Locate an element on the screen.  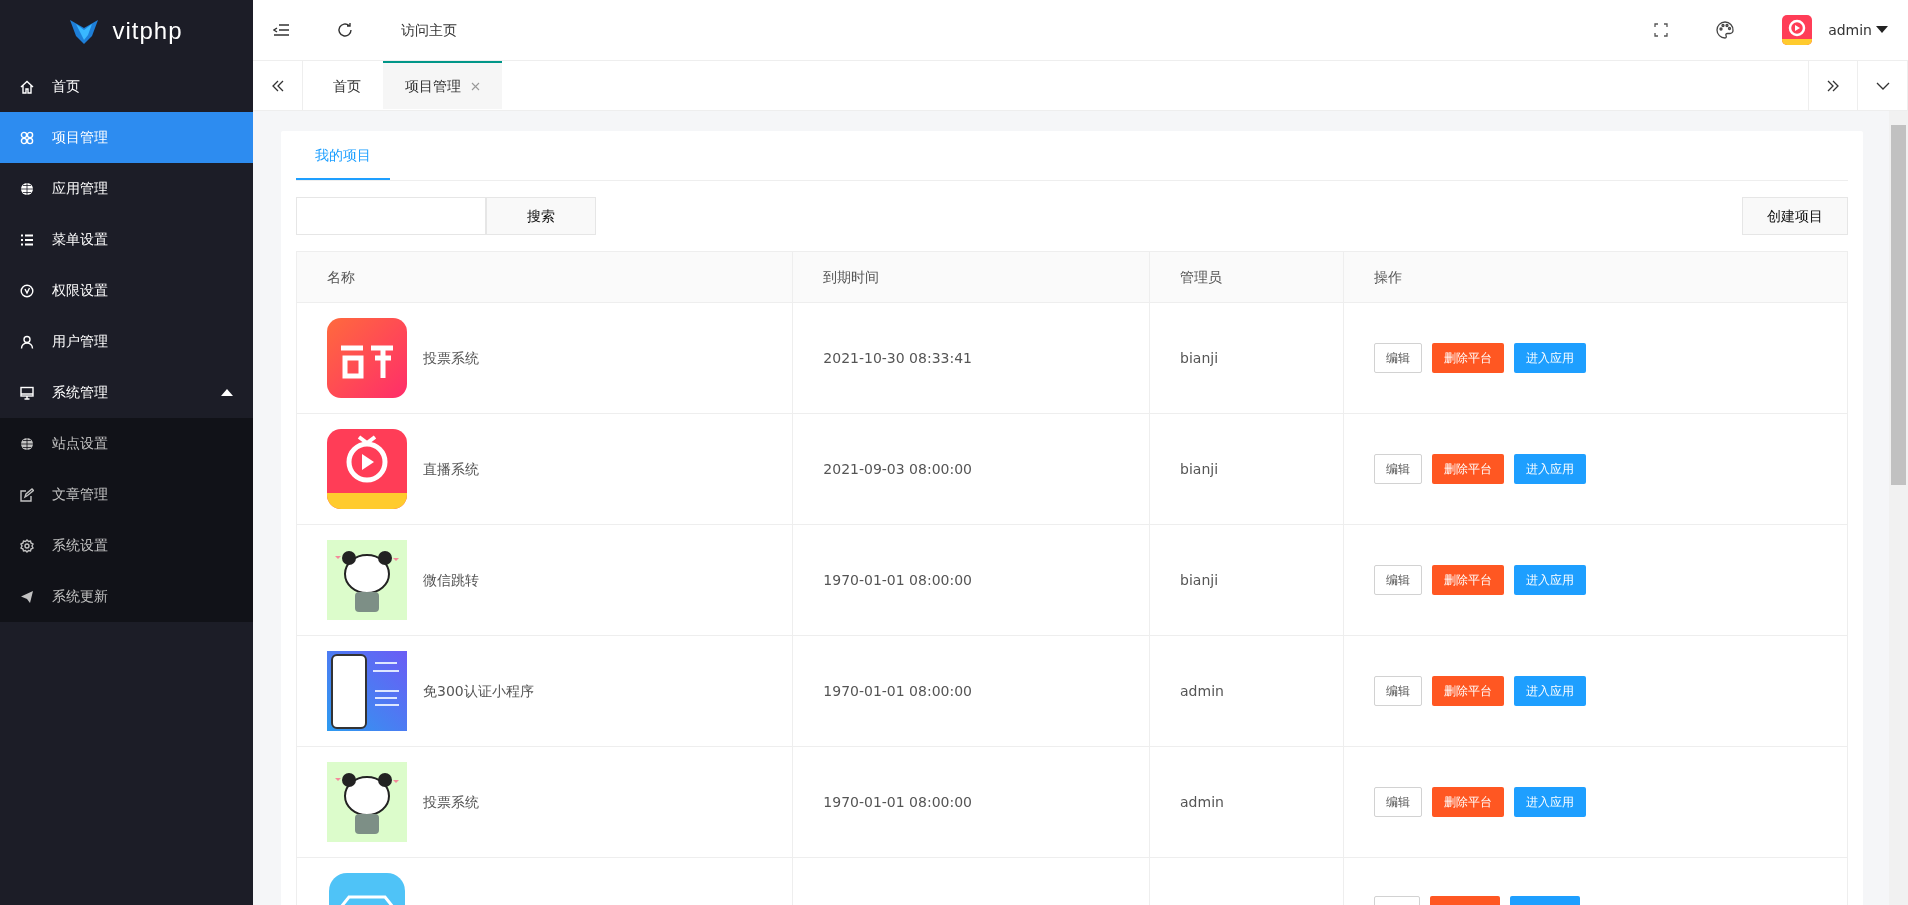
refresh-icon is located at coordinates (345, 30).